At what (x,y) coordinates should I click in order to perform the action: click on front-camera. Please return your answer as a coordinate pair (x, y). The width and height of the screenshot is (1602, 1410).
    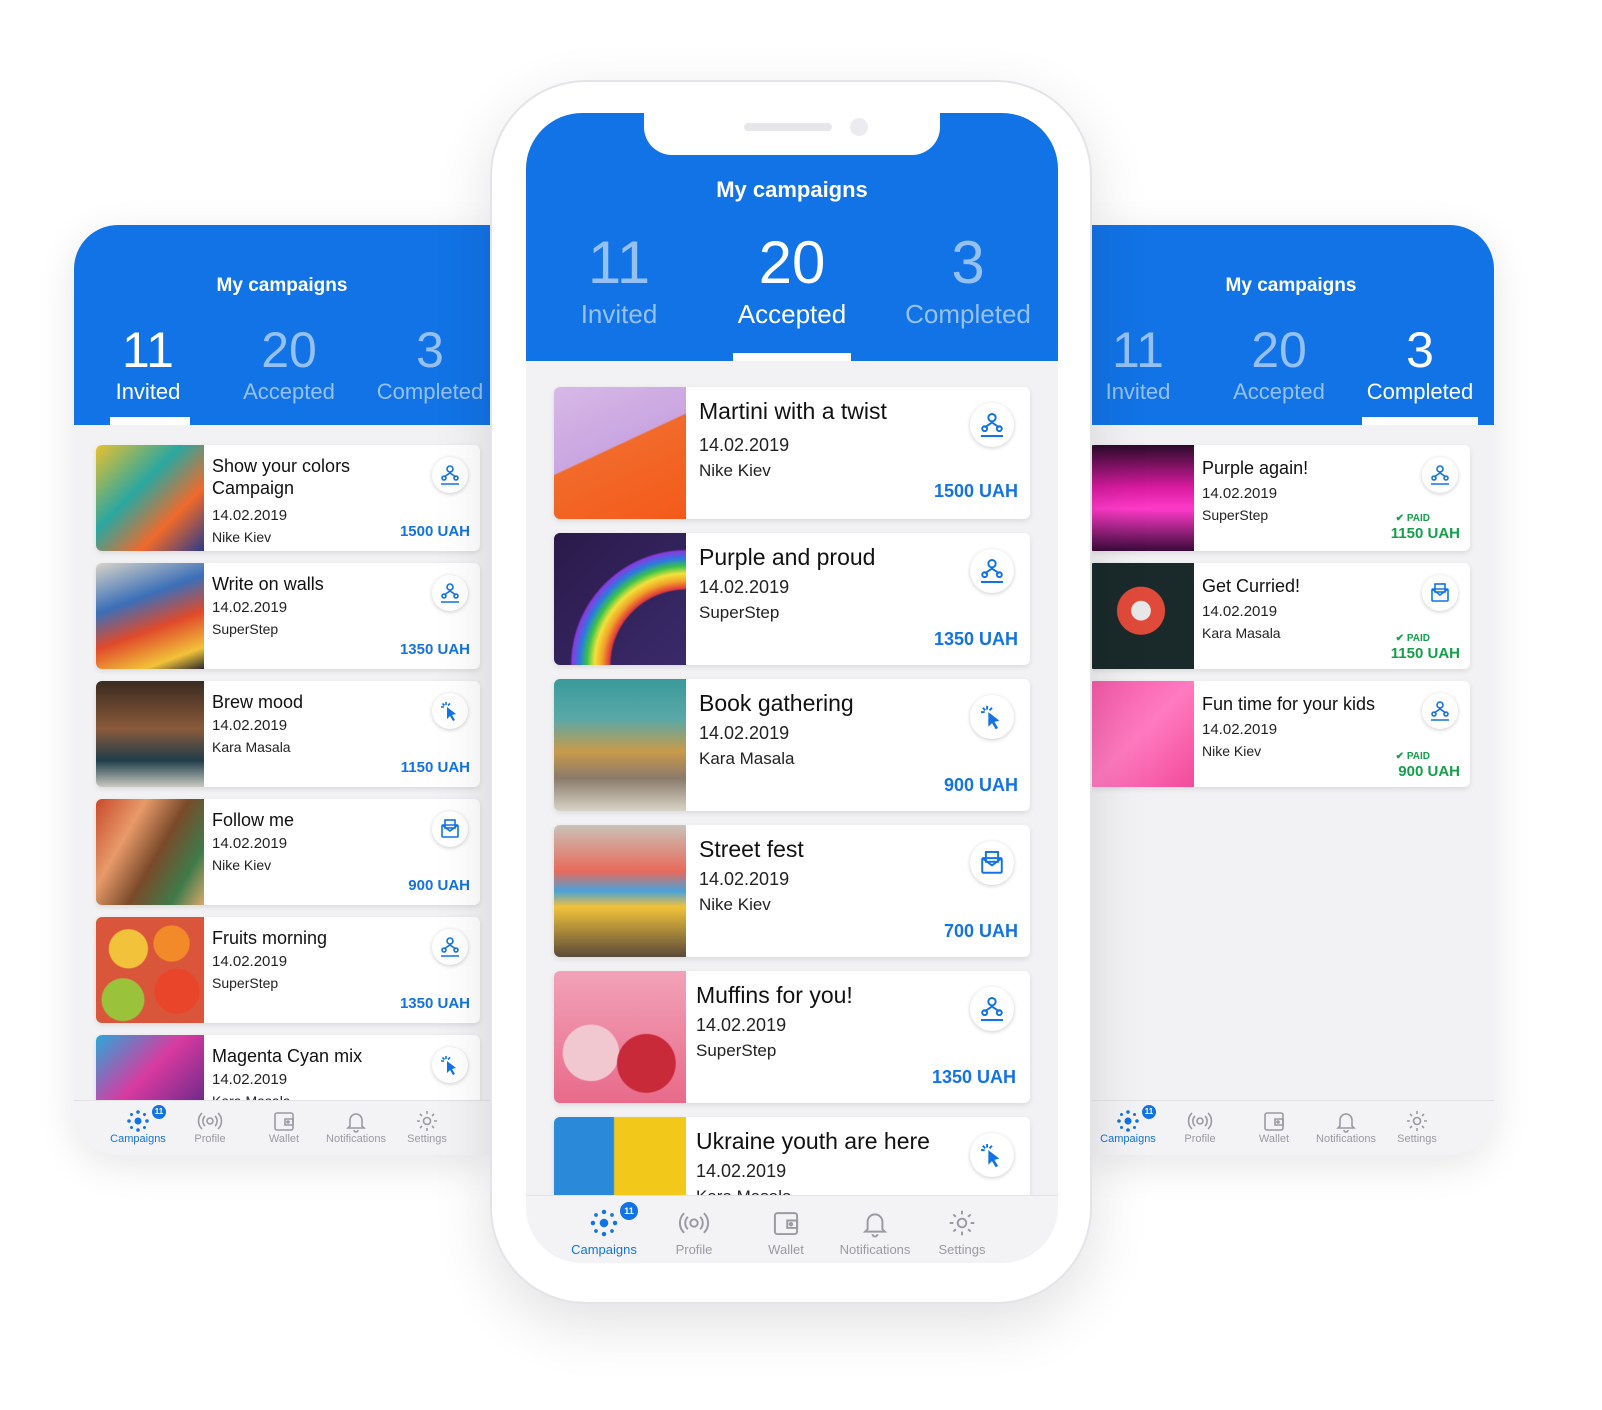
    Looking at the image, I should click on (859, 127).